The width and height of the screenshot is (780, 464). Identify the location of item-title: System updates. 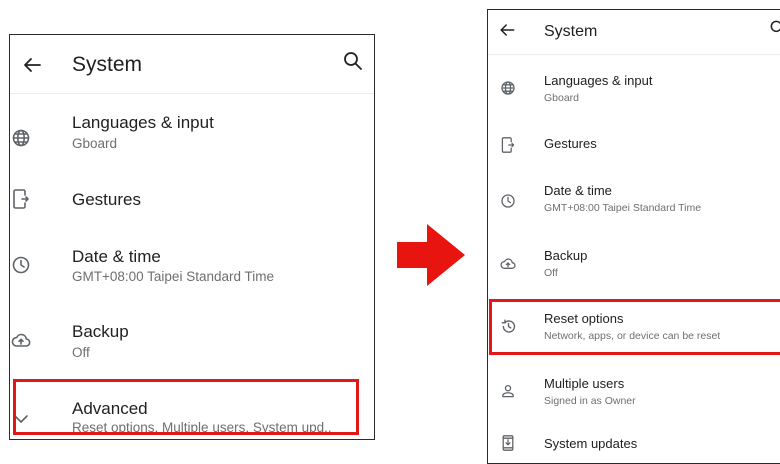
(591, 443).